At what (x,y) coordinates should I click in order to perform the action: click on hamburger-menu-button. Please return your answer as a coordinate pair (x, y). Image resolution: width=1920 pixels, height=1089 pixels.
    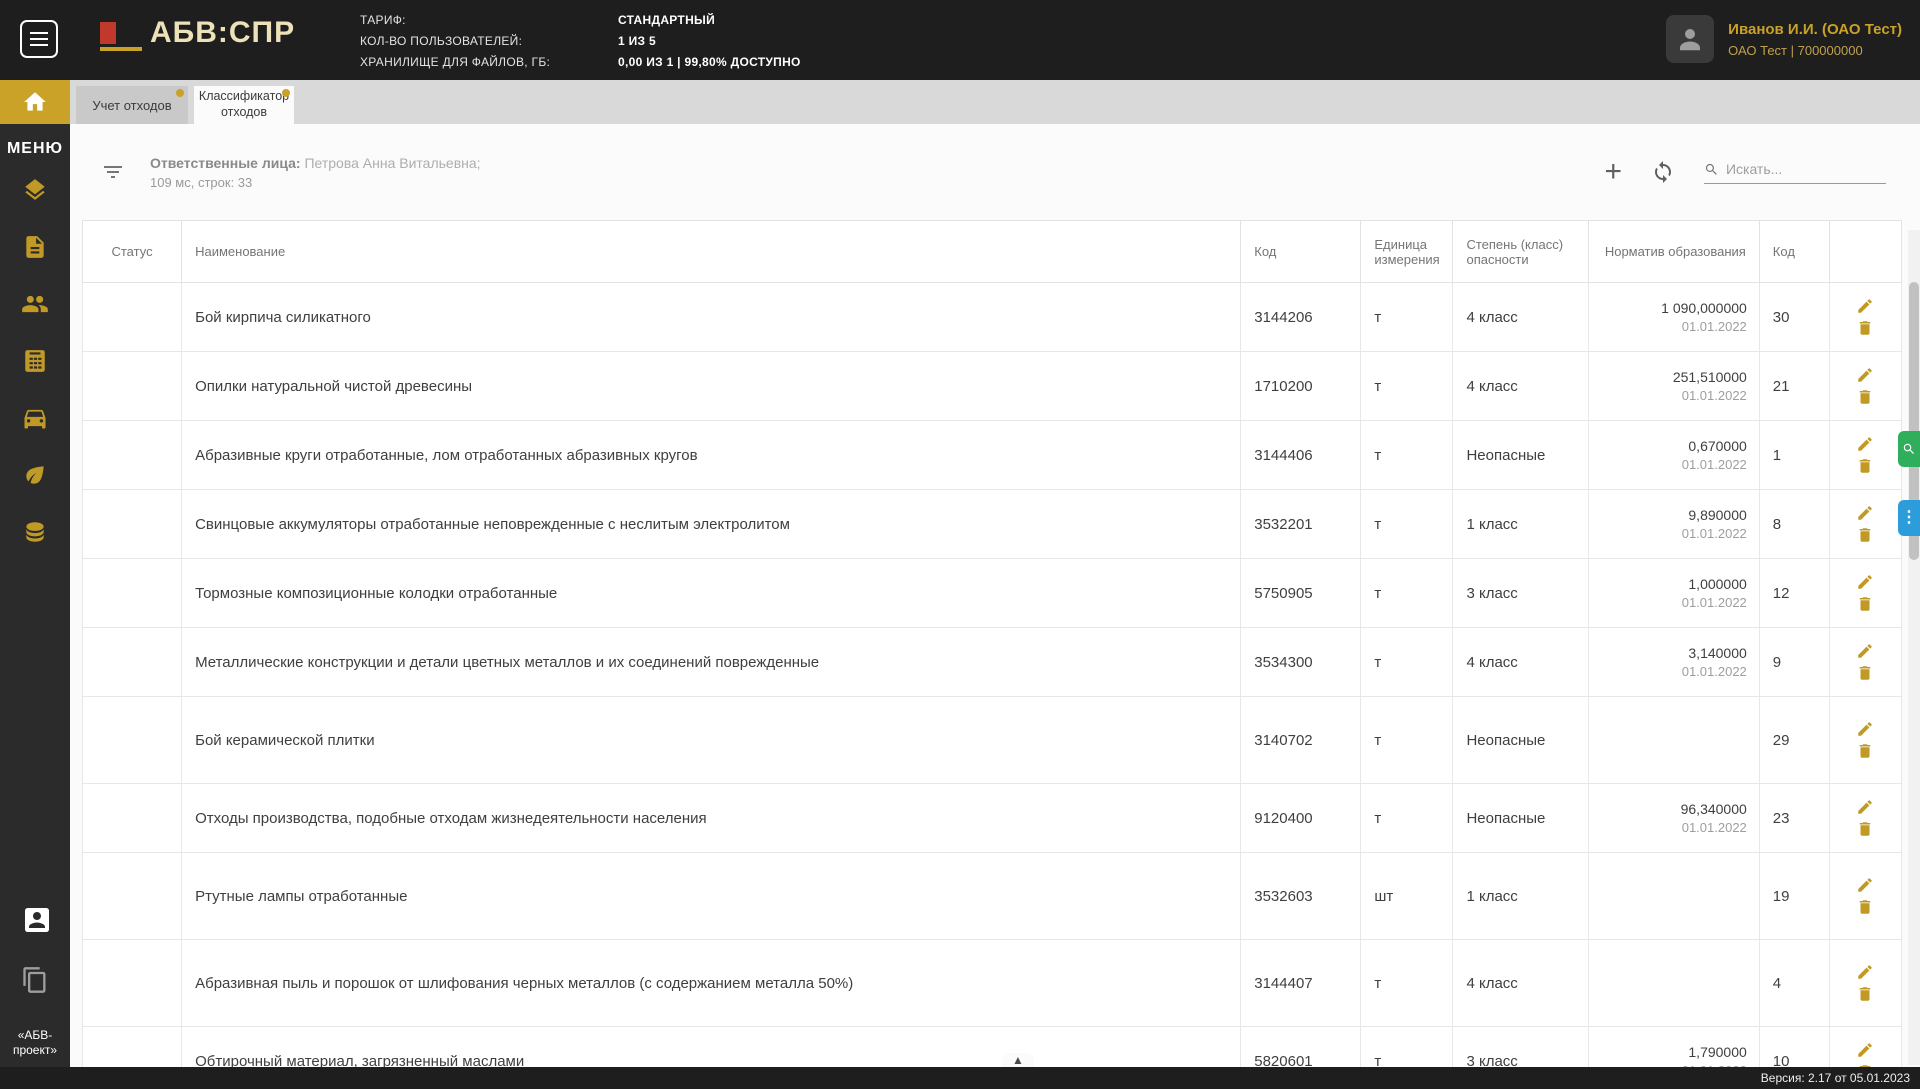
    Looking at the image, I should click on (39, 39).